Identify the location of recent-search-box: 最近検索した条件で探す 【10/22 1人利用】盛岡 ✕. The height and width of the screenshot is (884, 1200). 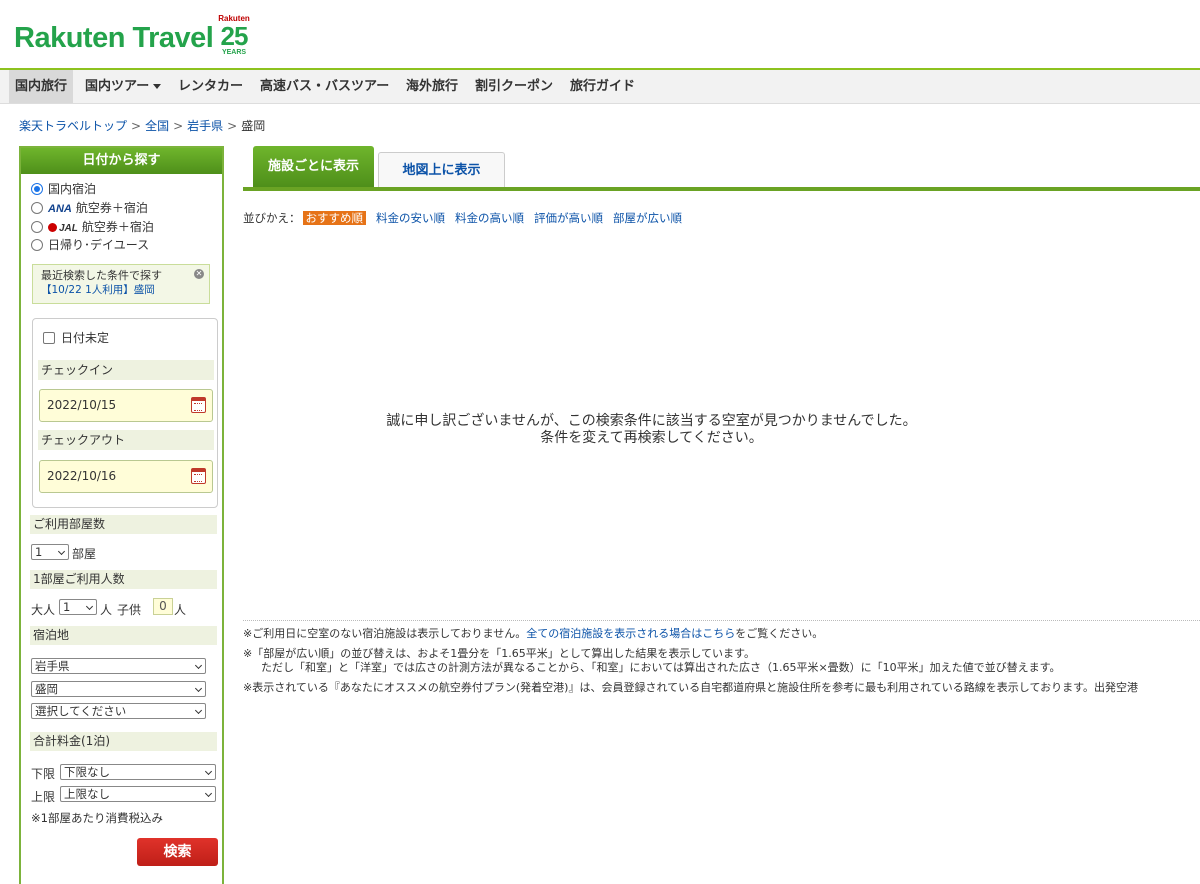
(121, 284).